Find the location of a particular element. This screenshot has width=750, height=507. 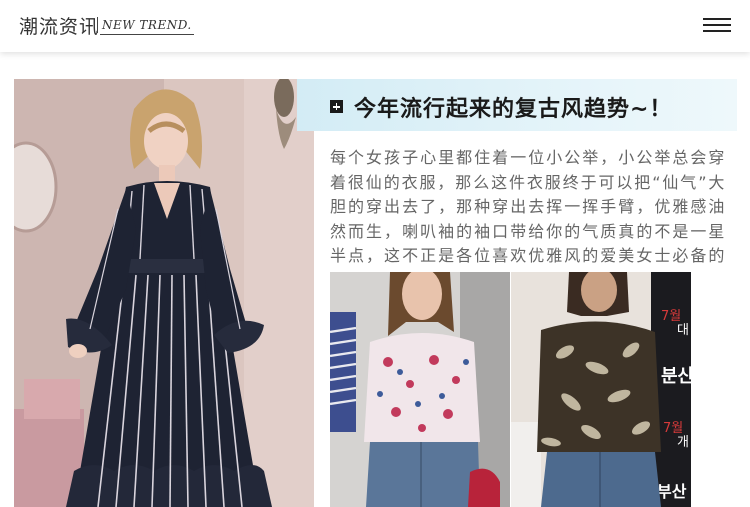

article-title-banner: 今年流行起来的复古风趋势~！ is located at coordinates (517, 105).